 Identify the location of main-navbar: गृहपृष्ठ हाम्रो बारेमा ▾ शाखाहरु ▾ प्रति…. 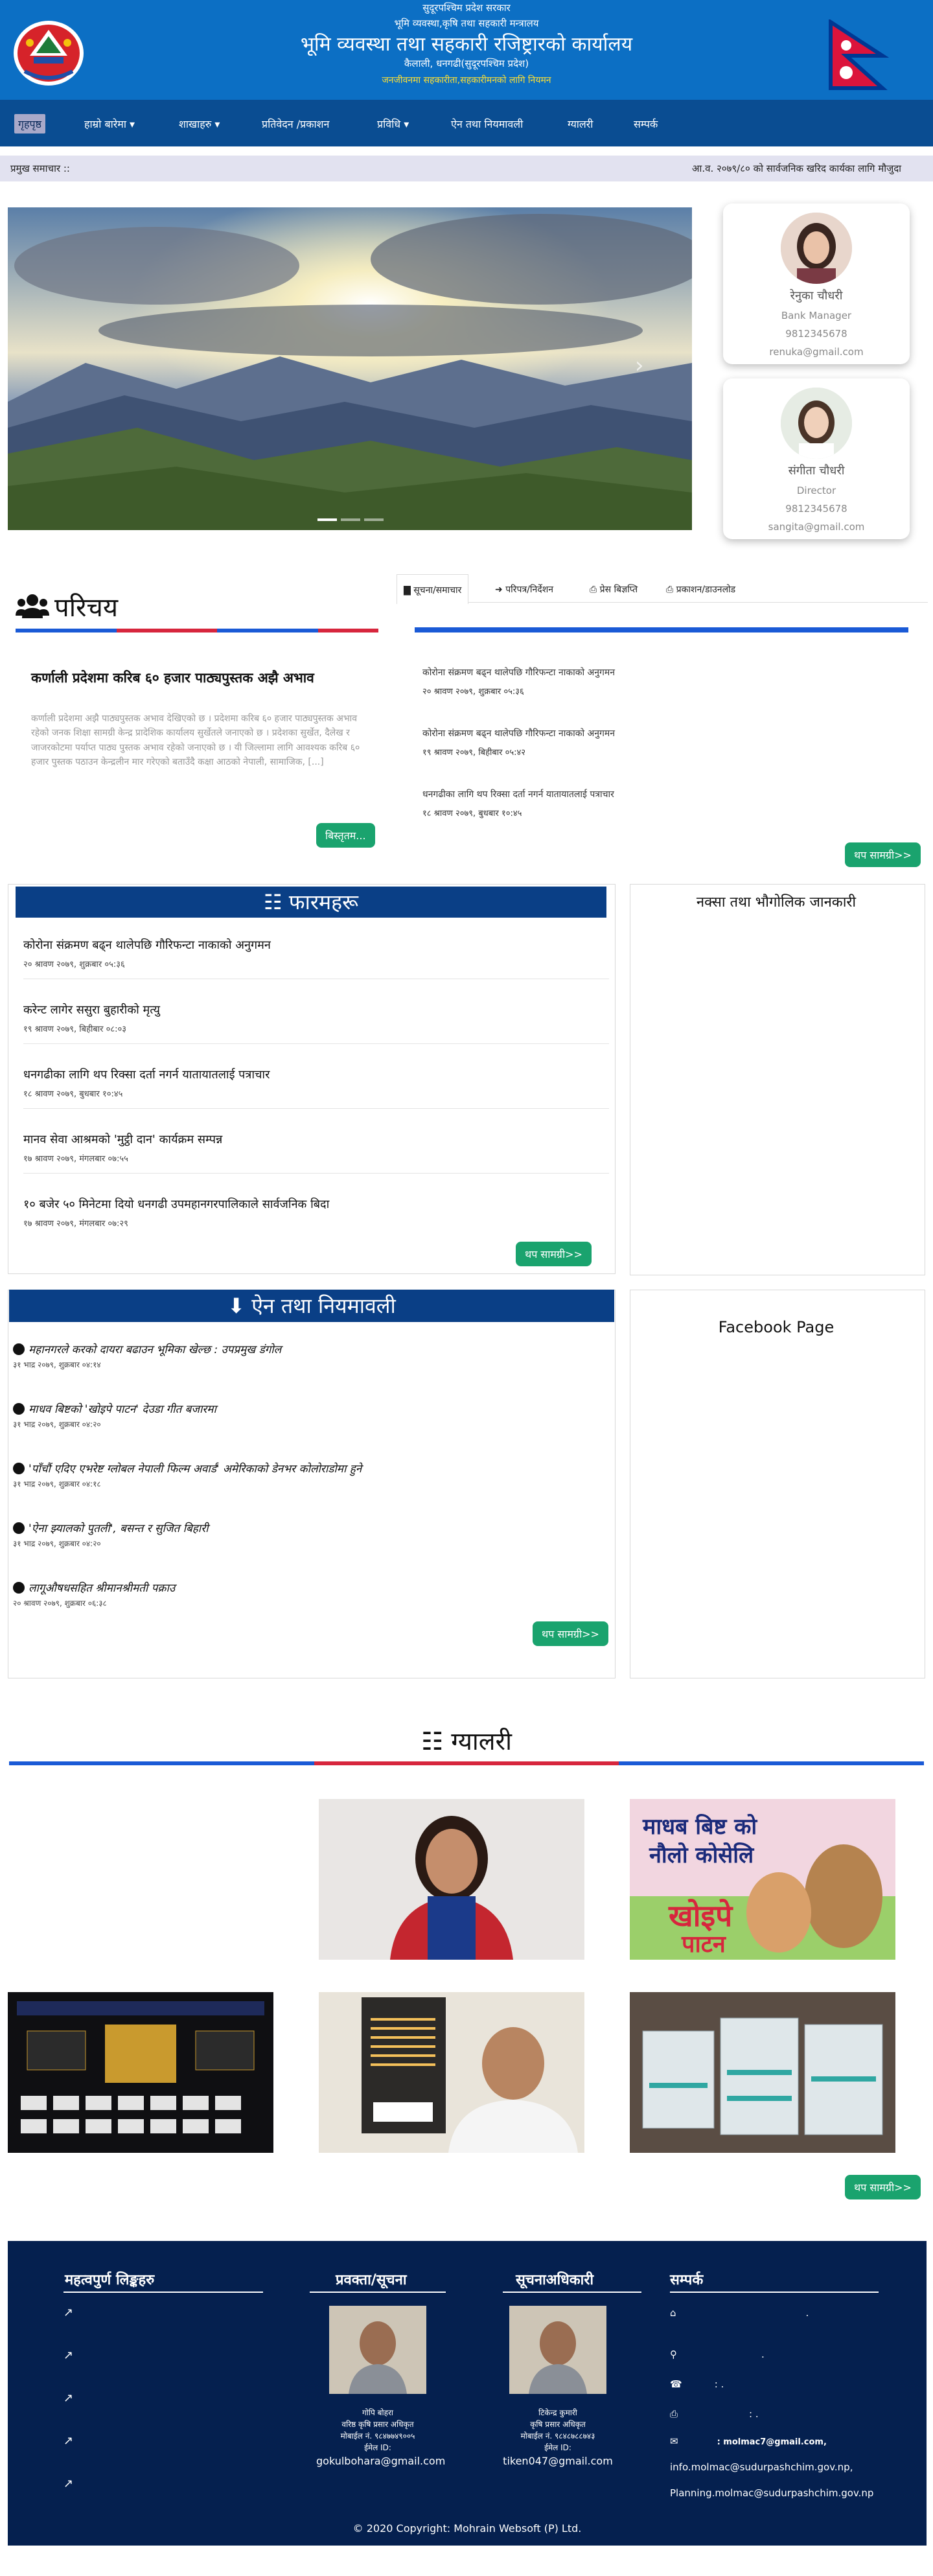
(466, 123).